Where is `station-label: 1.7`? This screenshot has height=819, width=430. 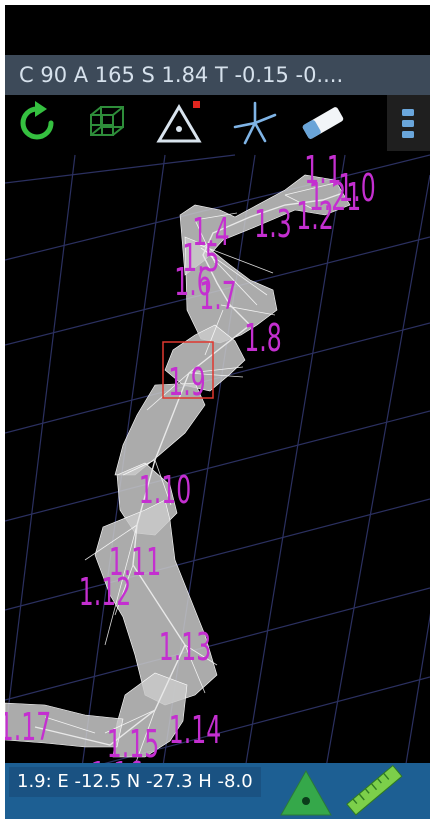
station-label: 1.7 is located at coordinates (217, 296).